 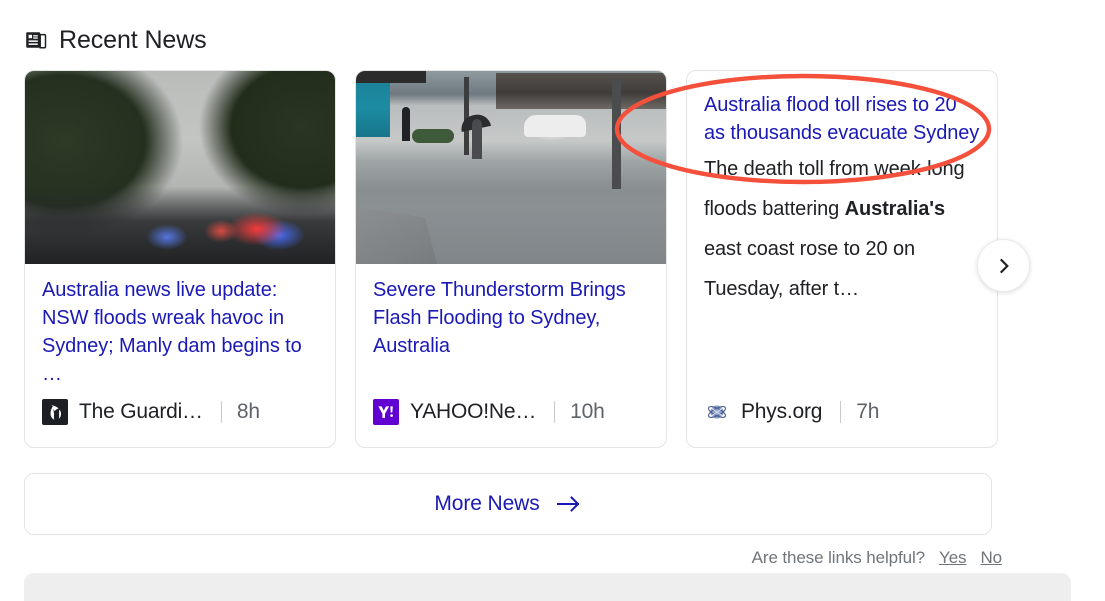 I want to click on page-title: Recent News, so click(x=133, y=39).